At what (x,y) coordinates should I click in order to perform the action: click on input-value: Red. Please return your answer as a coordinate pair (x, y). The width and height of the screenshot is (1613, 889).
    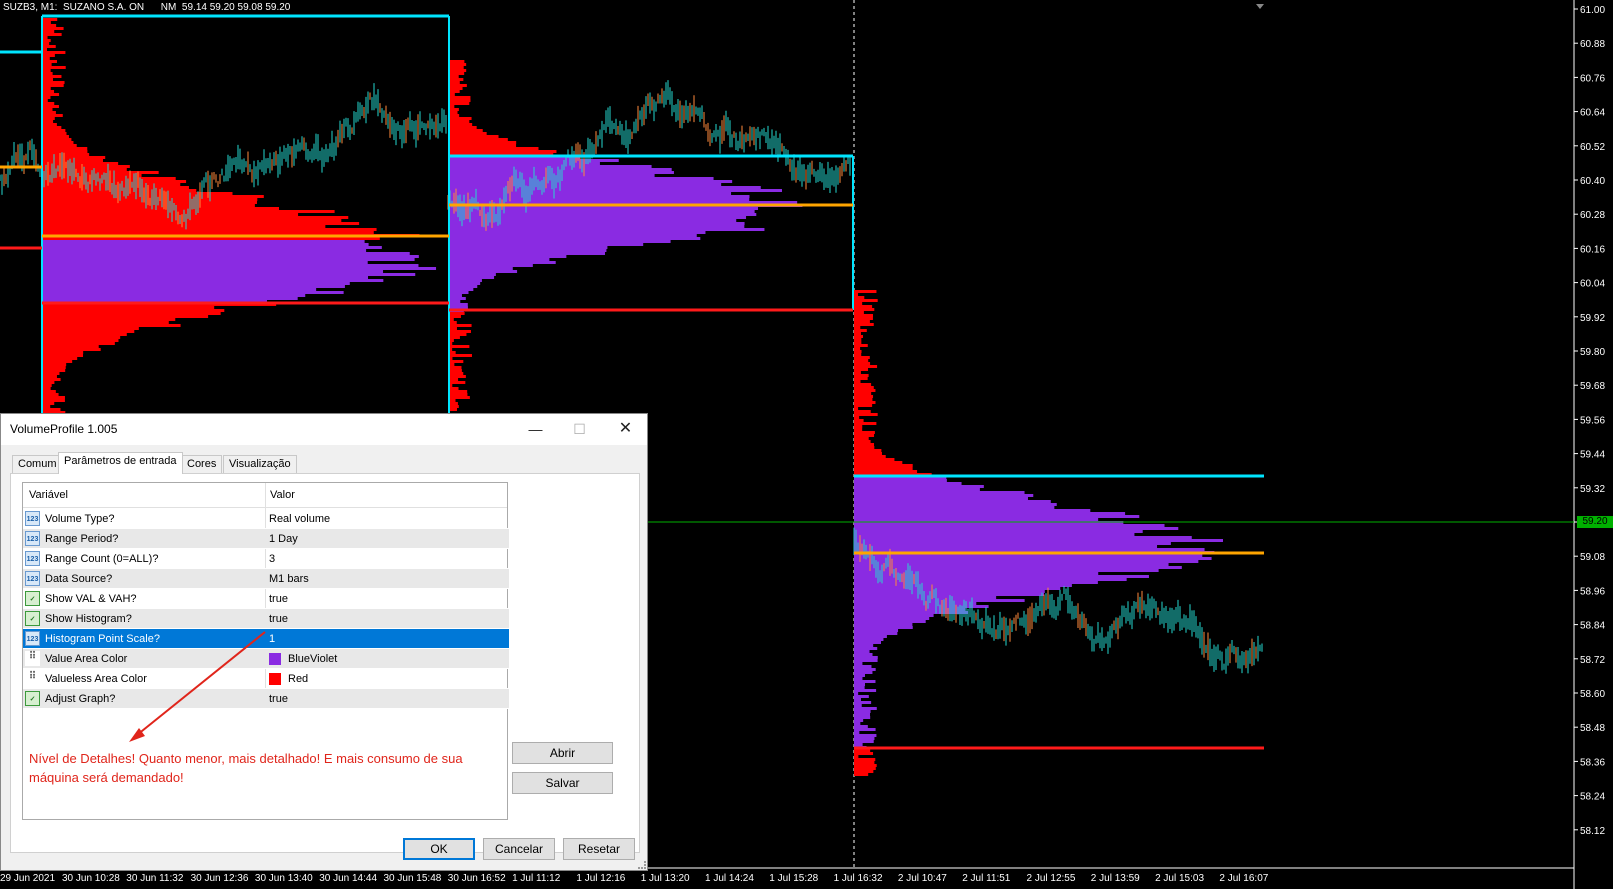
    Looking at the image, I should click on (298, 679).